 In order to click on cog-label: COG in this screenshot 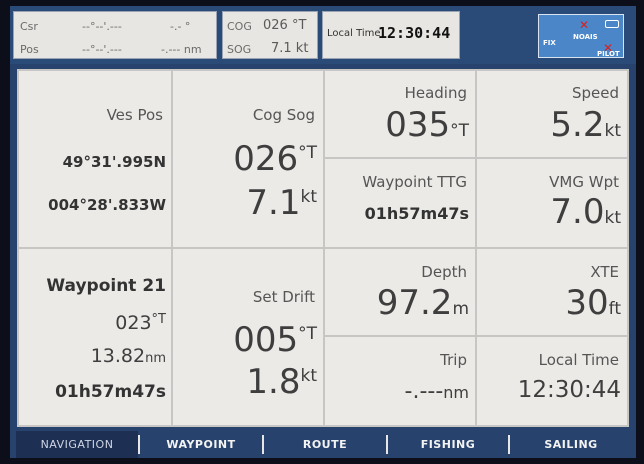, I will do `click(239, 26)`.